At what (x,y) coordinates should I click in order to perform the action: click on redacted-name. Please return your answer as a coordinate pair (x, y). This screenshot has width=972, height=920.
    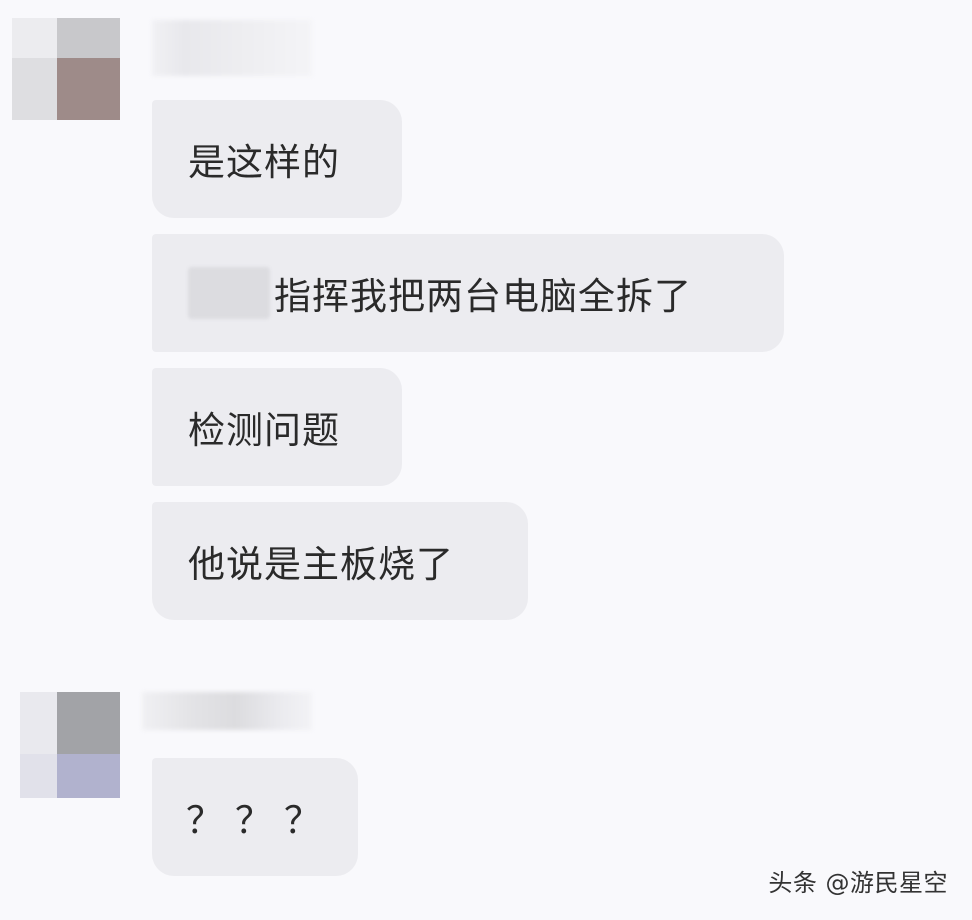
    Looking at the image, I should click on (229, 293).